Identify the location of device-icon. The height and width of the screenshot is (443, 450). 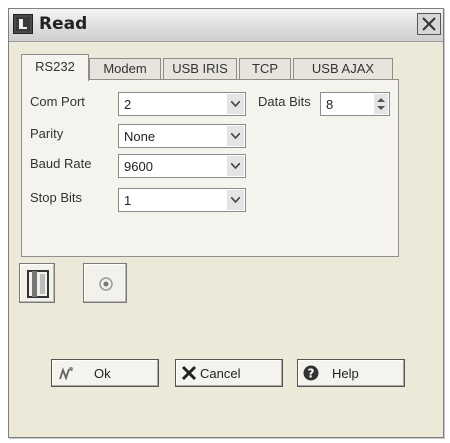
(38, 284).